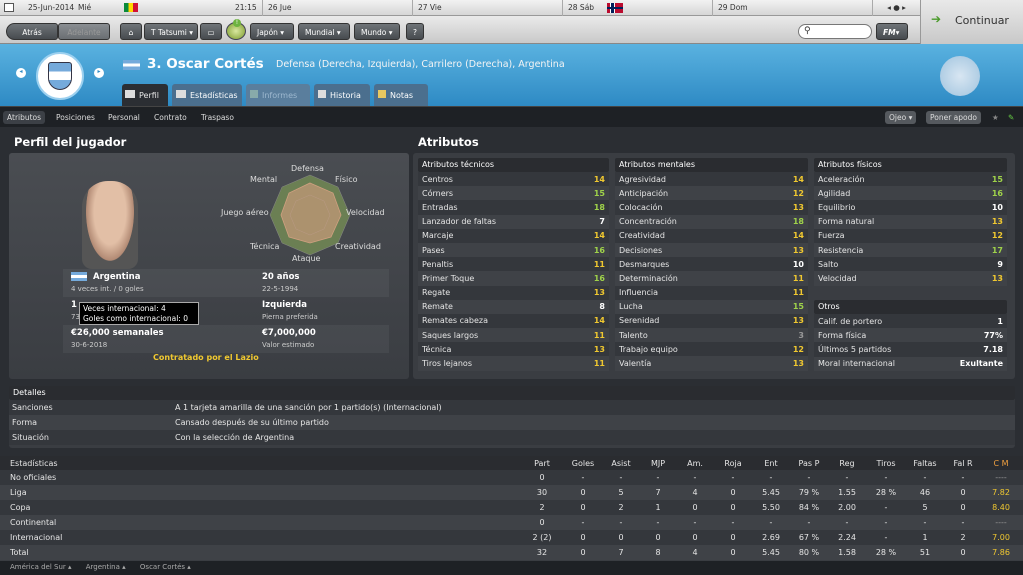  Describe the element at coordinates (711, 363) in the screenshot. I see `attribute-row: Valentía 13` at that location.